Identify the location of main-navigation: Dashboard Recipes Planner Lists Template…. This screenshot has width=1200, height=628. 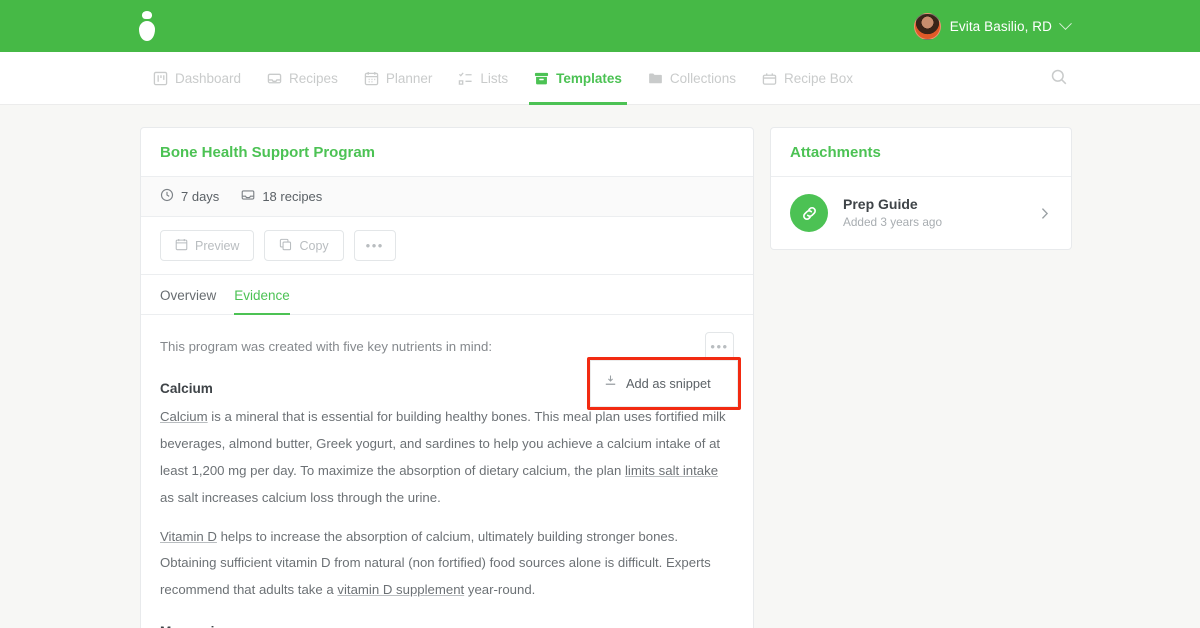
(600, 78).